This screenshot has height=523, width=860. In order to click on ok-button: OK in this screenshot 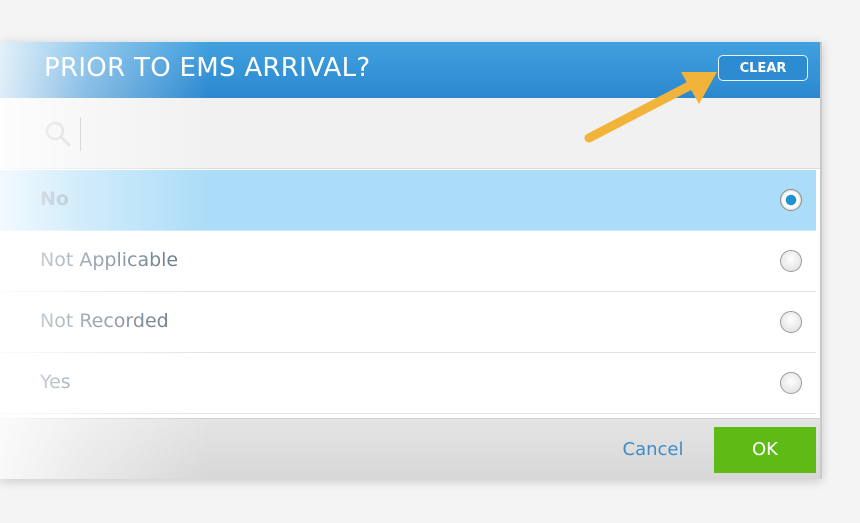, I will do `click(765, 450)`.